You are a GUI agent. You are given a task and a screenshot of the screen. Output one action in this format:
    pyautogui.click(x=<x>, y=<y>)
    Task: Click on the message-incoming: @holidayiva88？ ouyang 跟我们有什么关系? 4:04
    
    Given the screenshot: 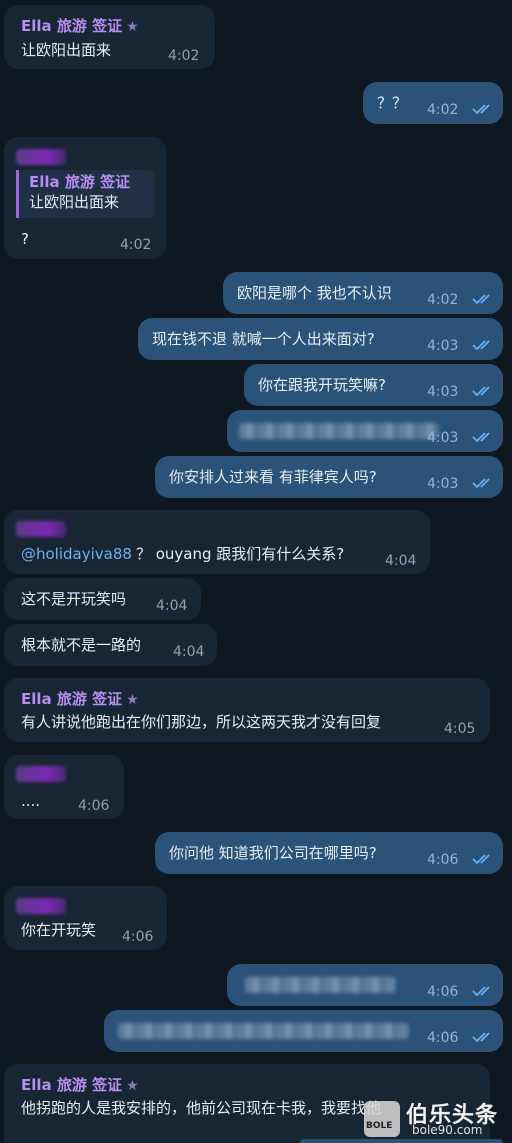 What is the action you would take?
    pyautogui.click(x=217, y=542)
    